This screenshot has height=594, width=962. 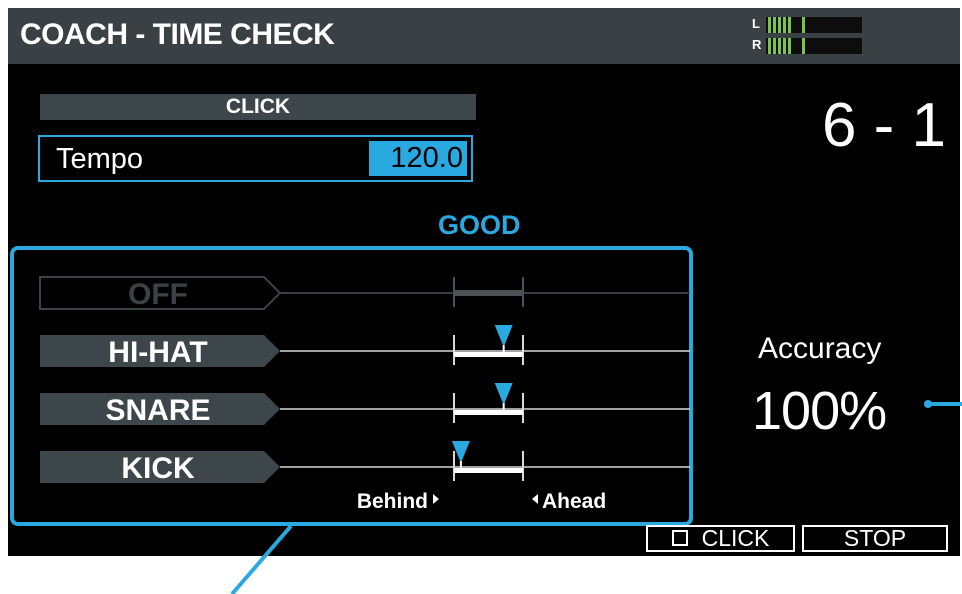 What do you see at coordinates (928, 404) in the screenshot?
I see `callout-dot-accuracy` at bounding box center [928, 404].